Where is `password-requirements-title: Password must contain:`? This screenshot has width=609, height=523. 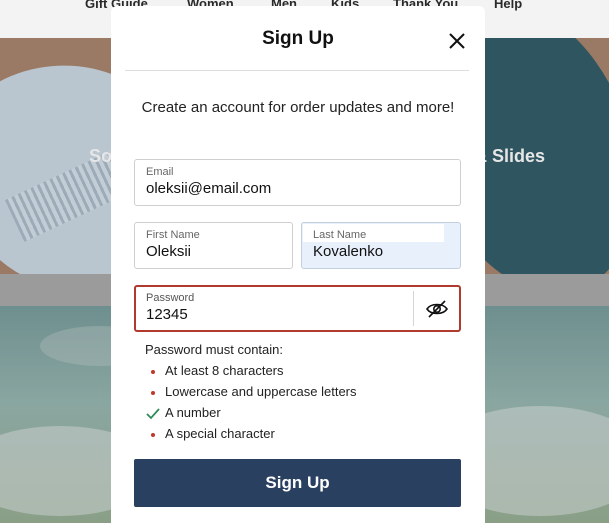 password-requirements-title: Password must contain: is located at coordinates (214, 349).